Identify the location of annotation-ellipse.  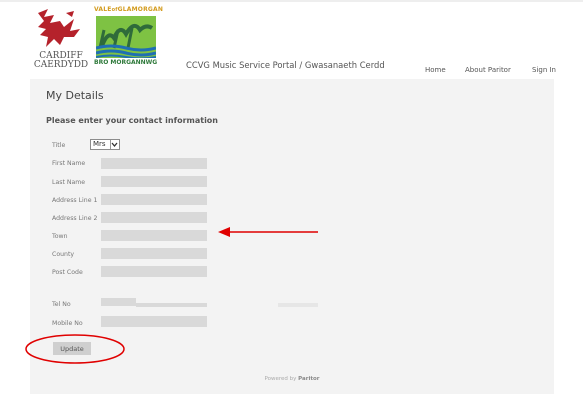
(75, 349).